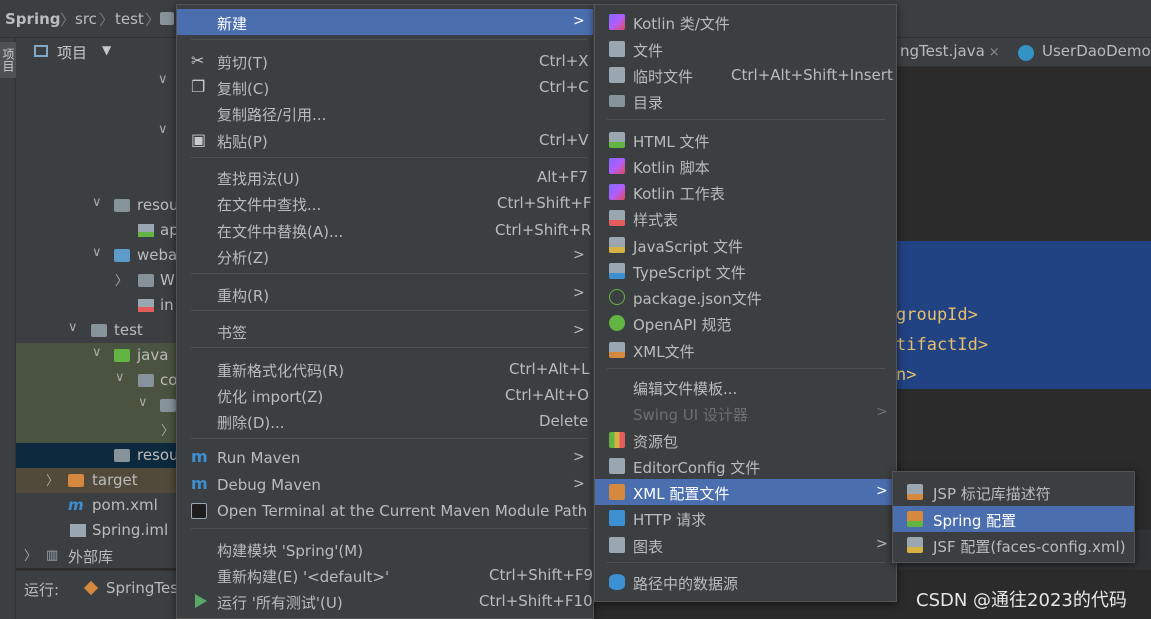 The height and width of the screenshot is (619, 1151). What do you see at coordinates (745, 101) in the screenshot?
I see `menu-item-directory: 目录` at bounding box center [745, 101].